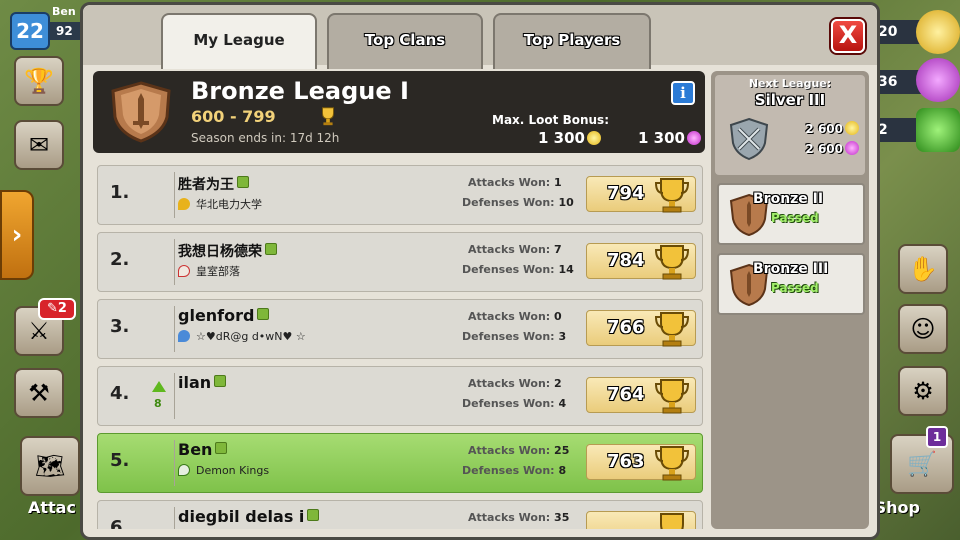 The height and width of the screenshot is (540, 960). What do you see at coordinates (233, 116) in the screenshot?
I see `league-trophy-range: 600 - 799` at bounding box center [233, 116].